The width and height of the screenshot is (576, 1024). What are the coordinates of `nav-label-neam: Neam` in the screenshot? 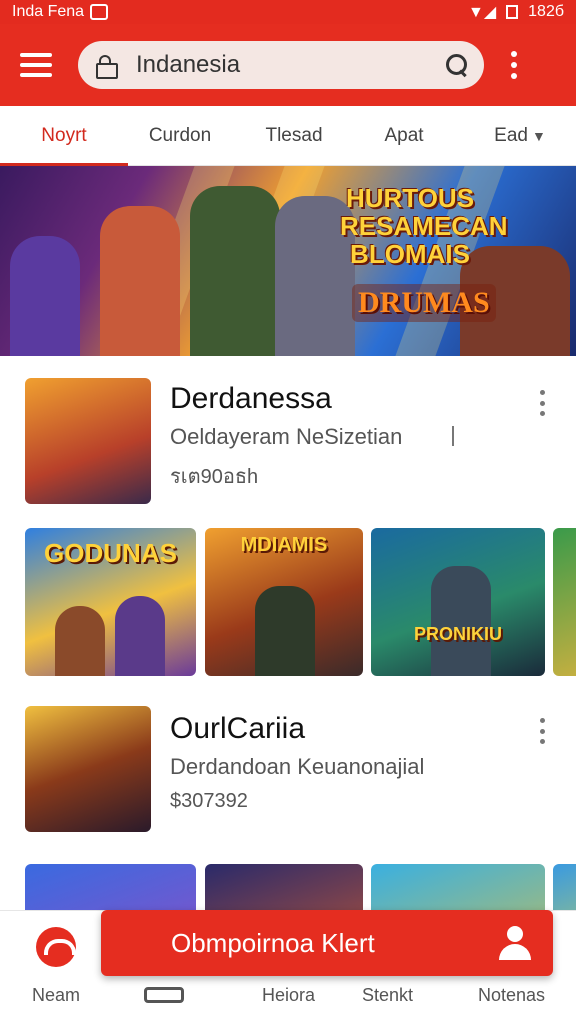 It's located at (56, 995).